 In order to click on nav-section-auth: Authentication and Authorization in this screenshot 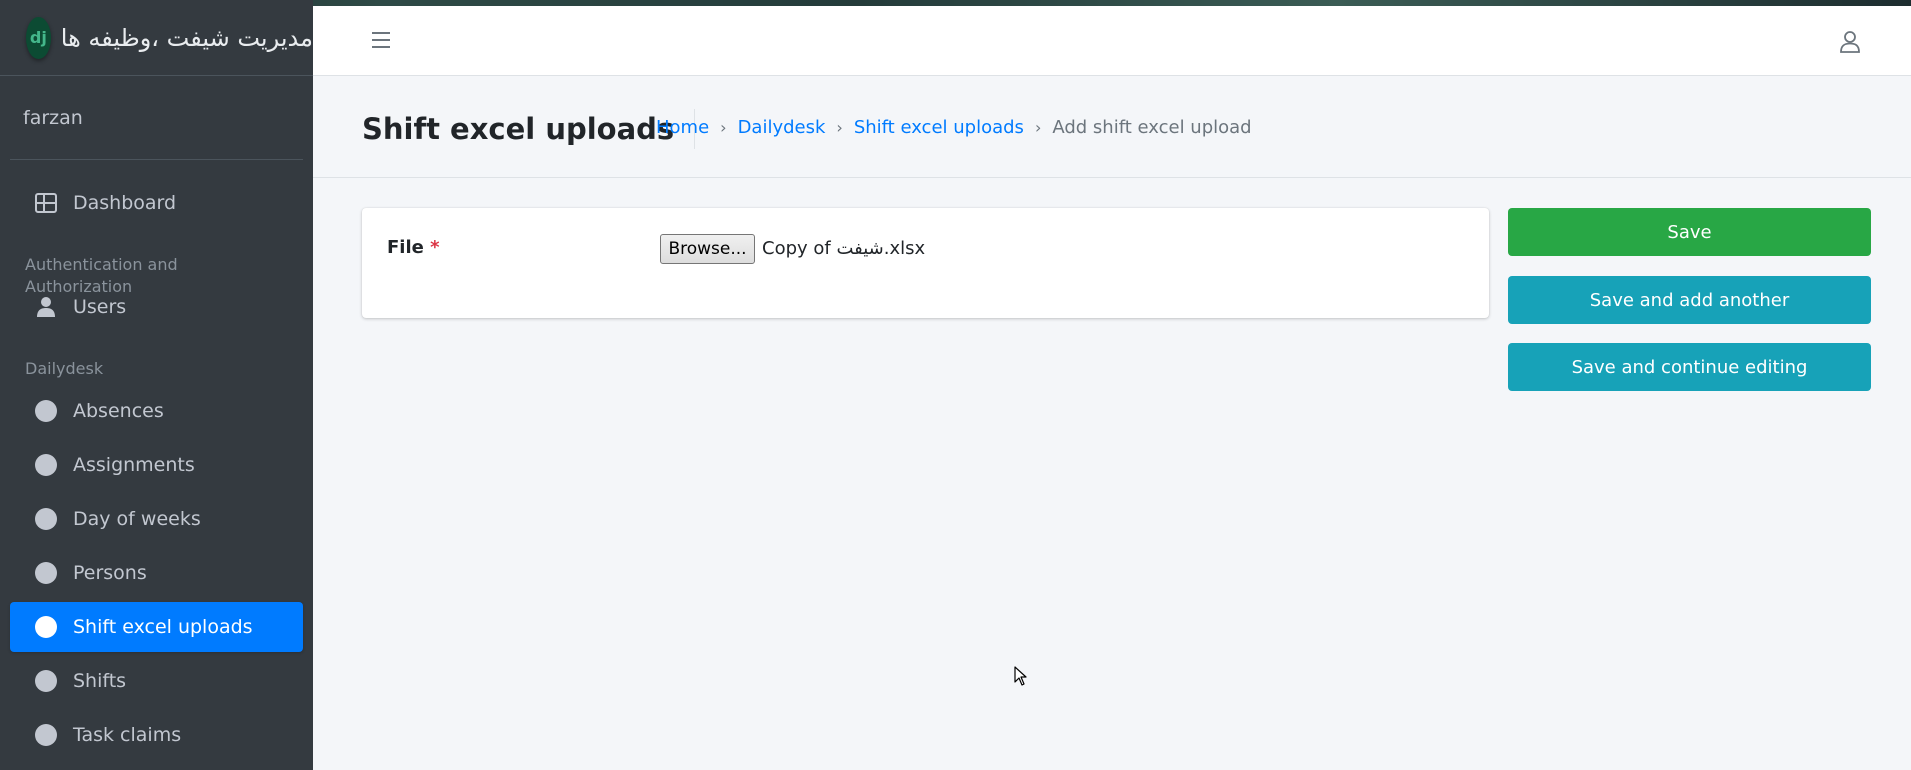, I will do `click(101, 275)`.